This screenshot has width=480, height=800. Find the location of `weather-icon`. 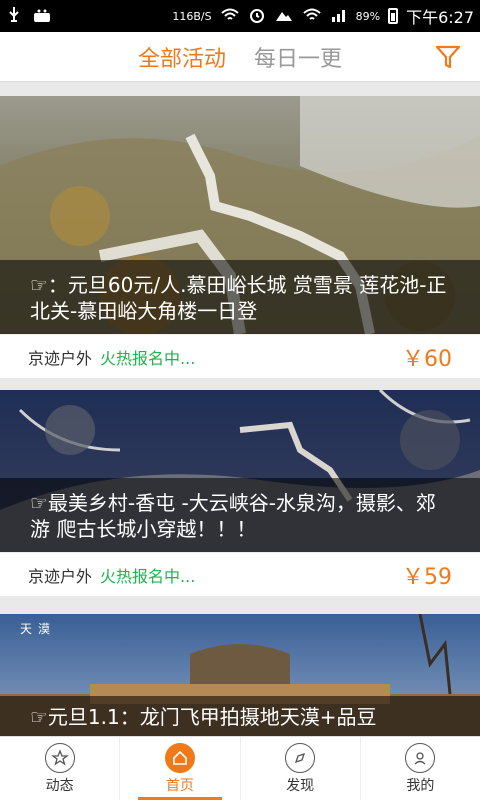

weather-icon is located at coordinates (284, 16).